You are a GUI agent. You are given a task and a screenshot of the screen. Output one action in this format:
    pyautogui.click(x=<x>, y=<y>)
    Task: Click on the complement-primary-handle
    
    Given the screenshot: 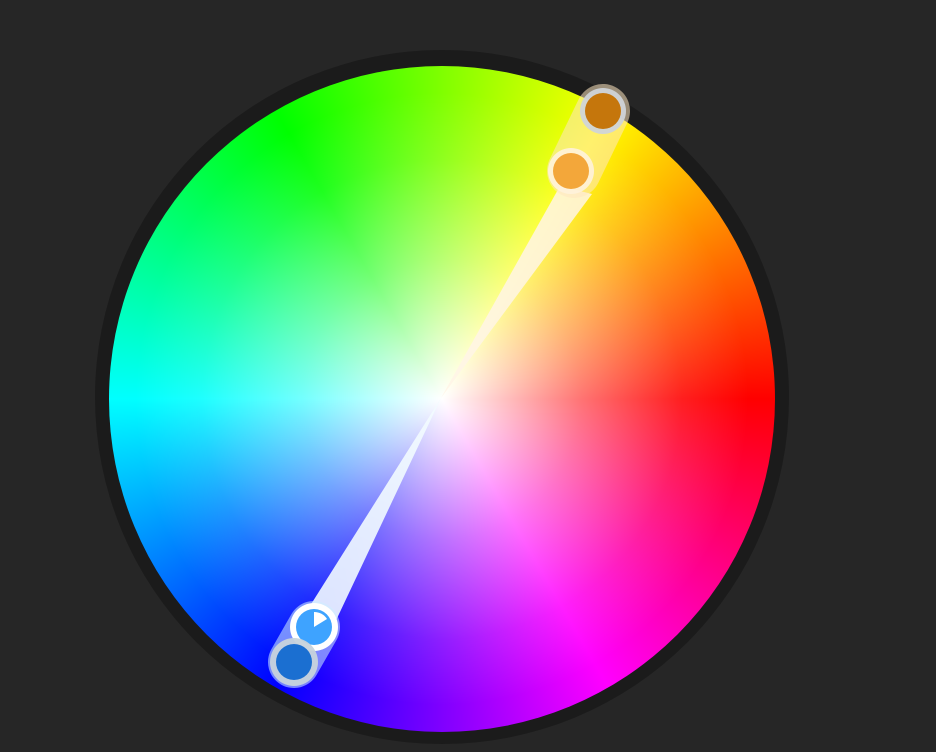 What is the action you would take?
    pyautogui.click(x=603, y=111)
    